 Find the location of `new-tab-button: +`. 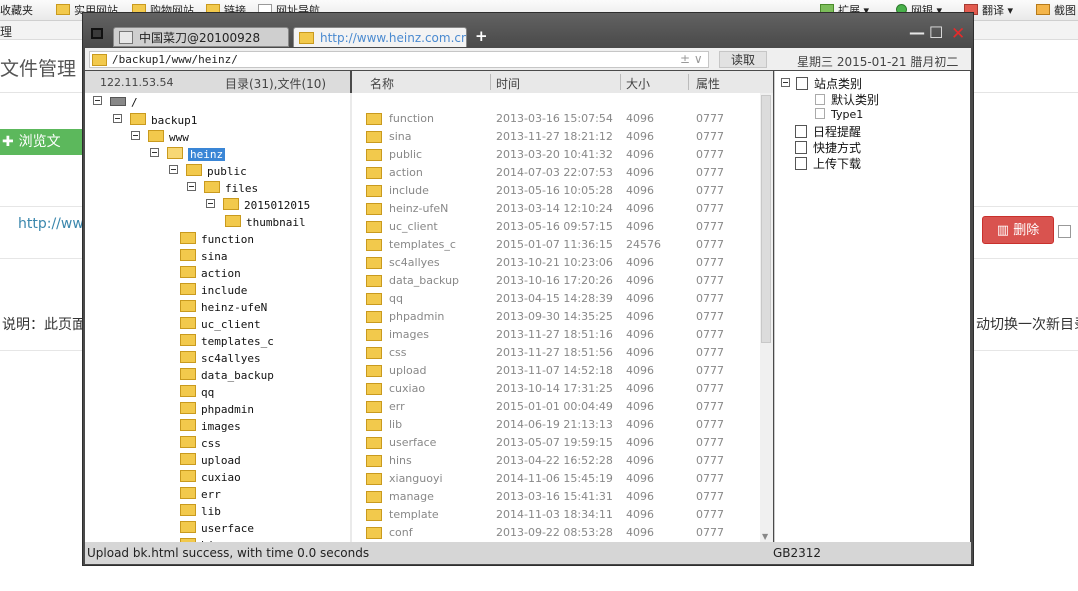

new-tab-button: + is located at coordinates (481, 36).